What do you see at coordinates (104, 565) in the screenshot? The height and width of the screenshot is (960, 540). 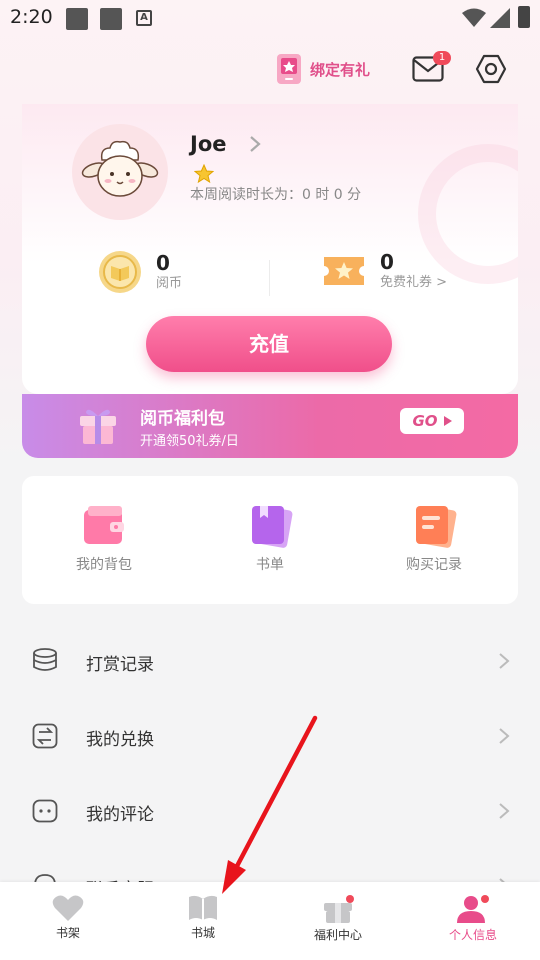 I see `quick-action-label: 我的背包` at bounding box center [104, 565].